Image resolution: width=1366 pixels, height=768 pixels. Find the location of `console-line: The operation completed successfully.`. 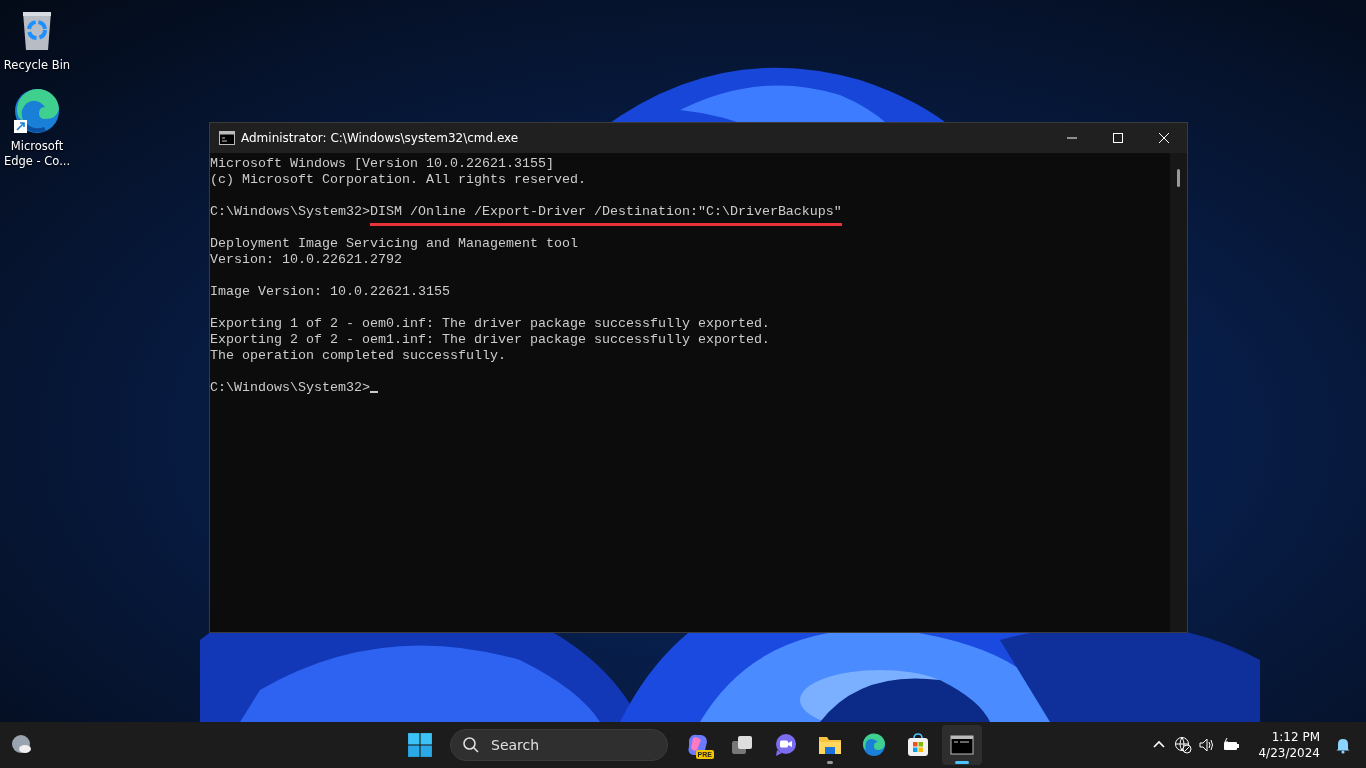

console-line: The operation completed successfully. is located at coordinates (358, 356).